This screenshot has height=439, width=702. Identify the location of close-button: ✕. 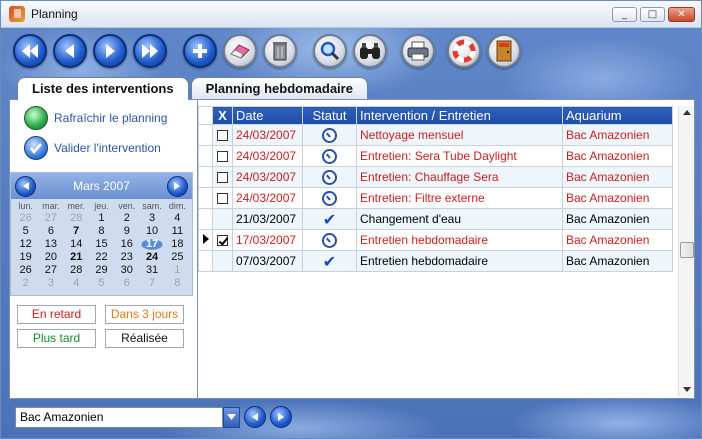
(681, 14).